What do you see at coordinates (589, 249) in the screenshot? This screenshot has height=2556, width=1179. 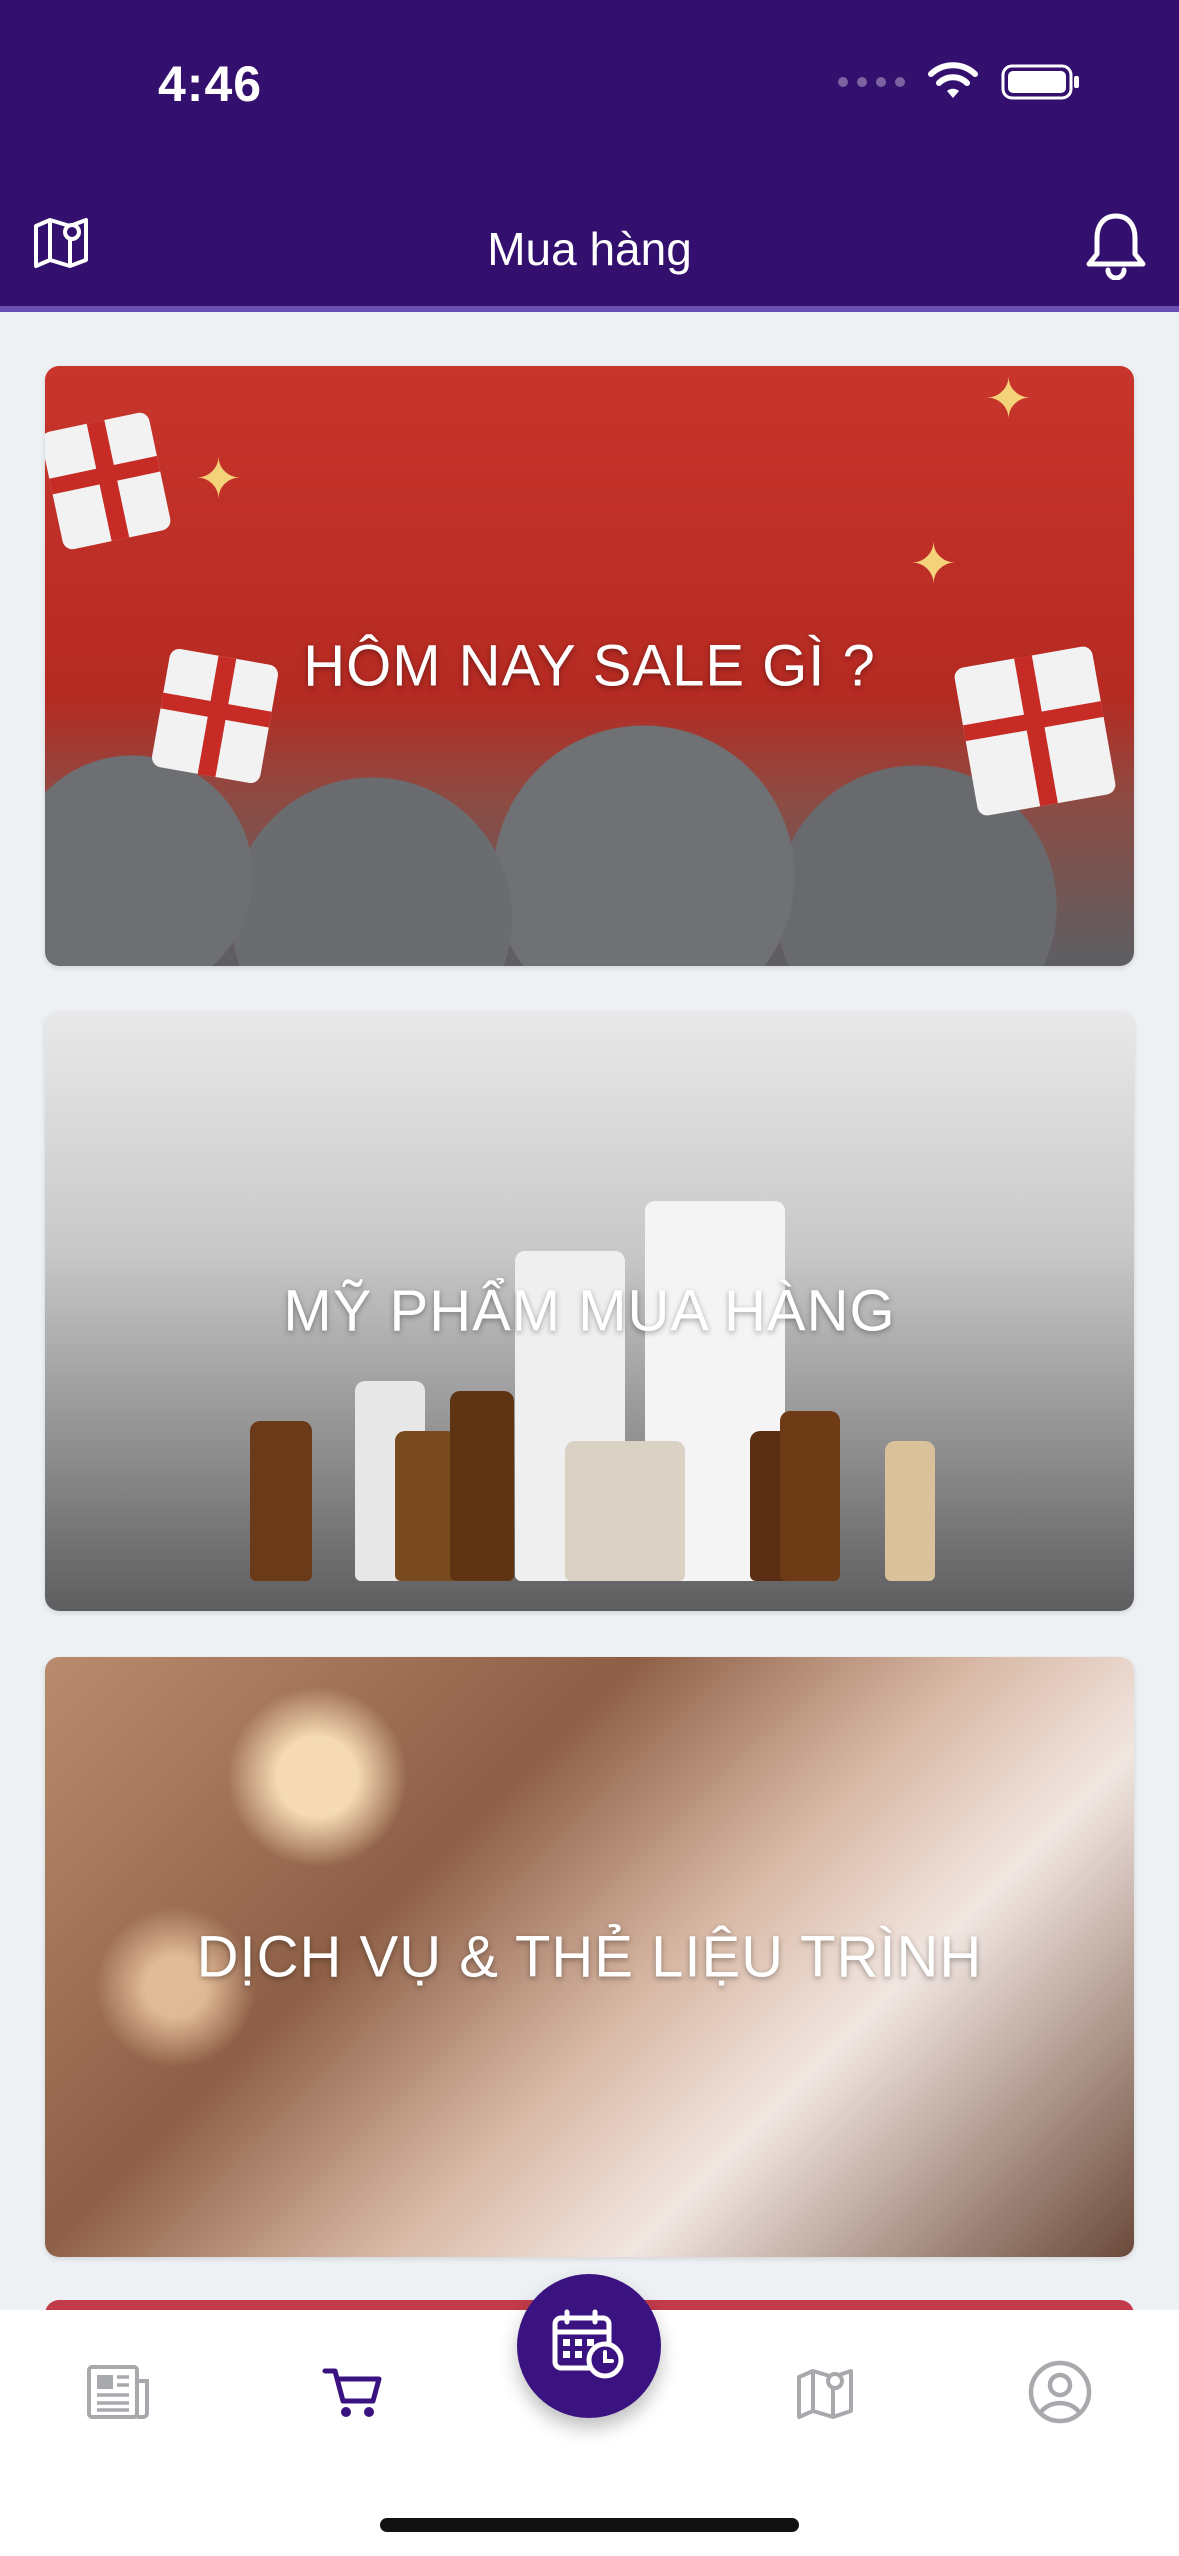 I see `page-title: Mua hàng` at bounding box center [589, 249].